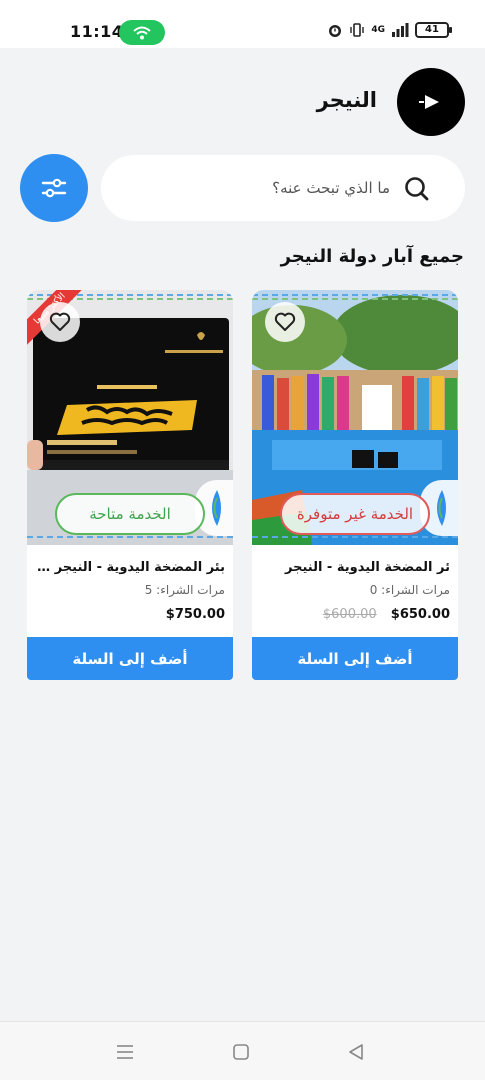  Describe the element at coordinates (335, 31) in the screenshot. I see `alarm-icon` at that location.